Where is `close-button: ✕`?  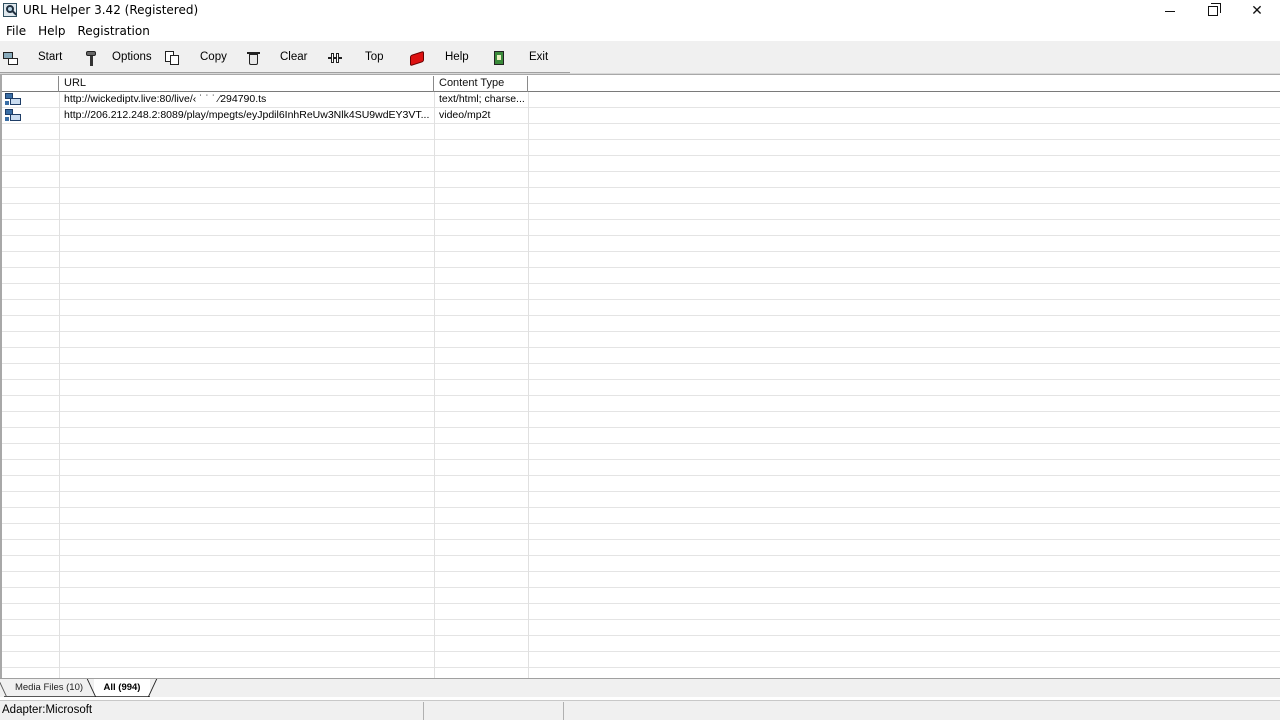 close-button: ✕ is located at coordinates (1257, 11).